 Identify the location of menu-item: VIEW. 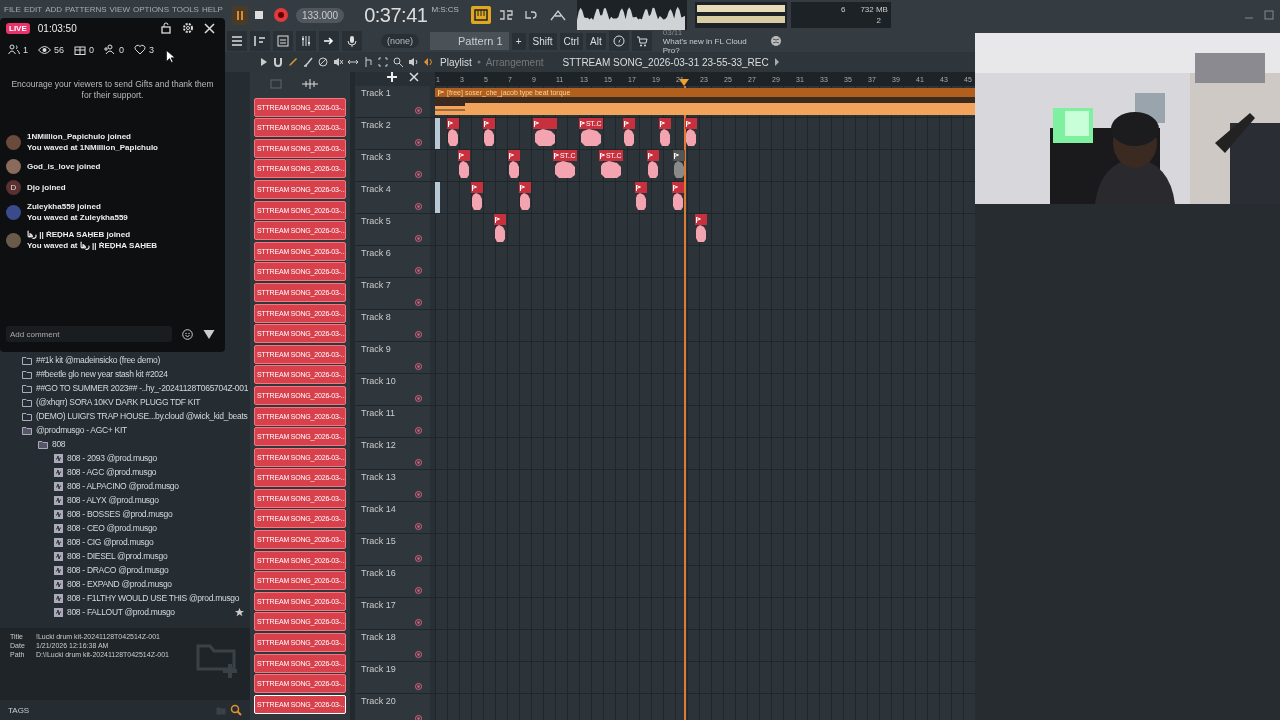
(119, 9).